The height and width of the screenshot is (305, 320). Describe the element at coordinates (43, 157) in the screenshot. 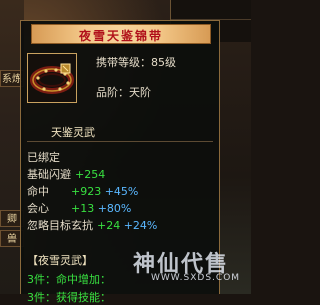

I see `bound-status: 已绑定` at that location.